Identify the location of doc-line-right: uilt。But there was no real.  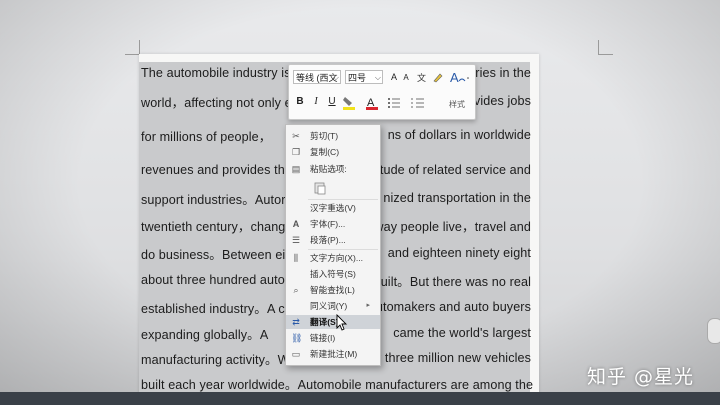
(455, 281).